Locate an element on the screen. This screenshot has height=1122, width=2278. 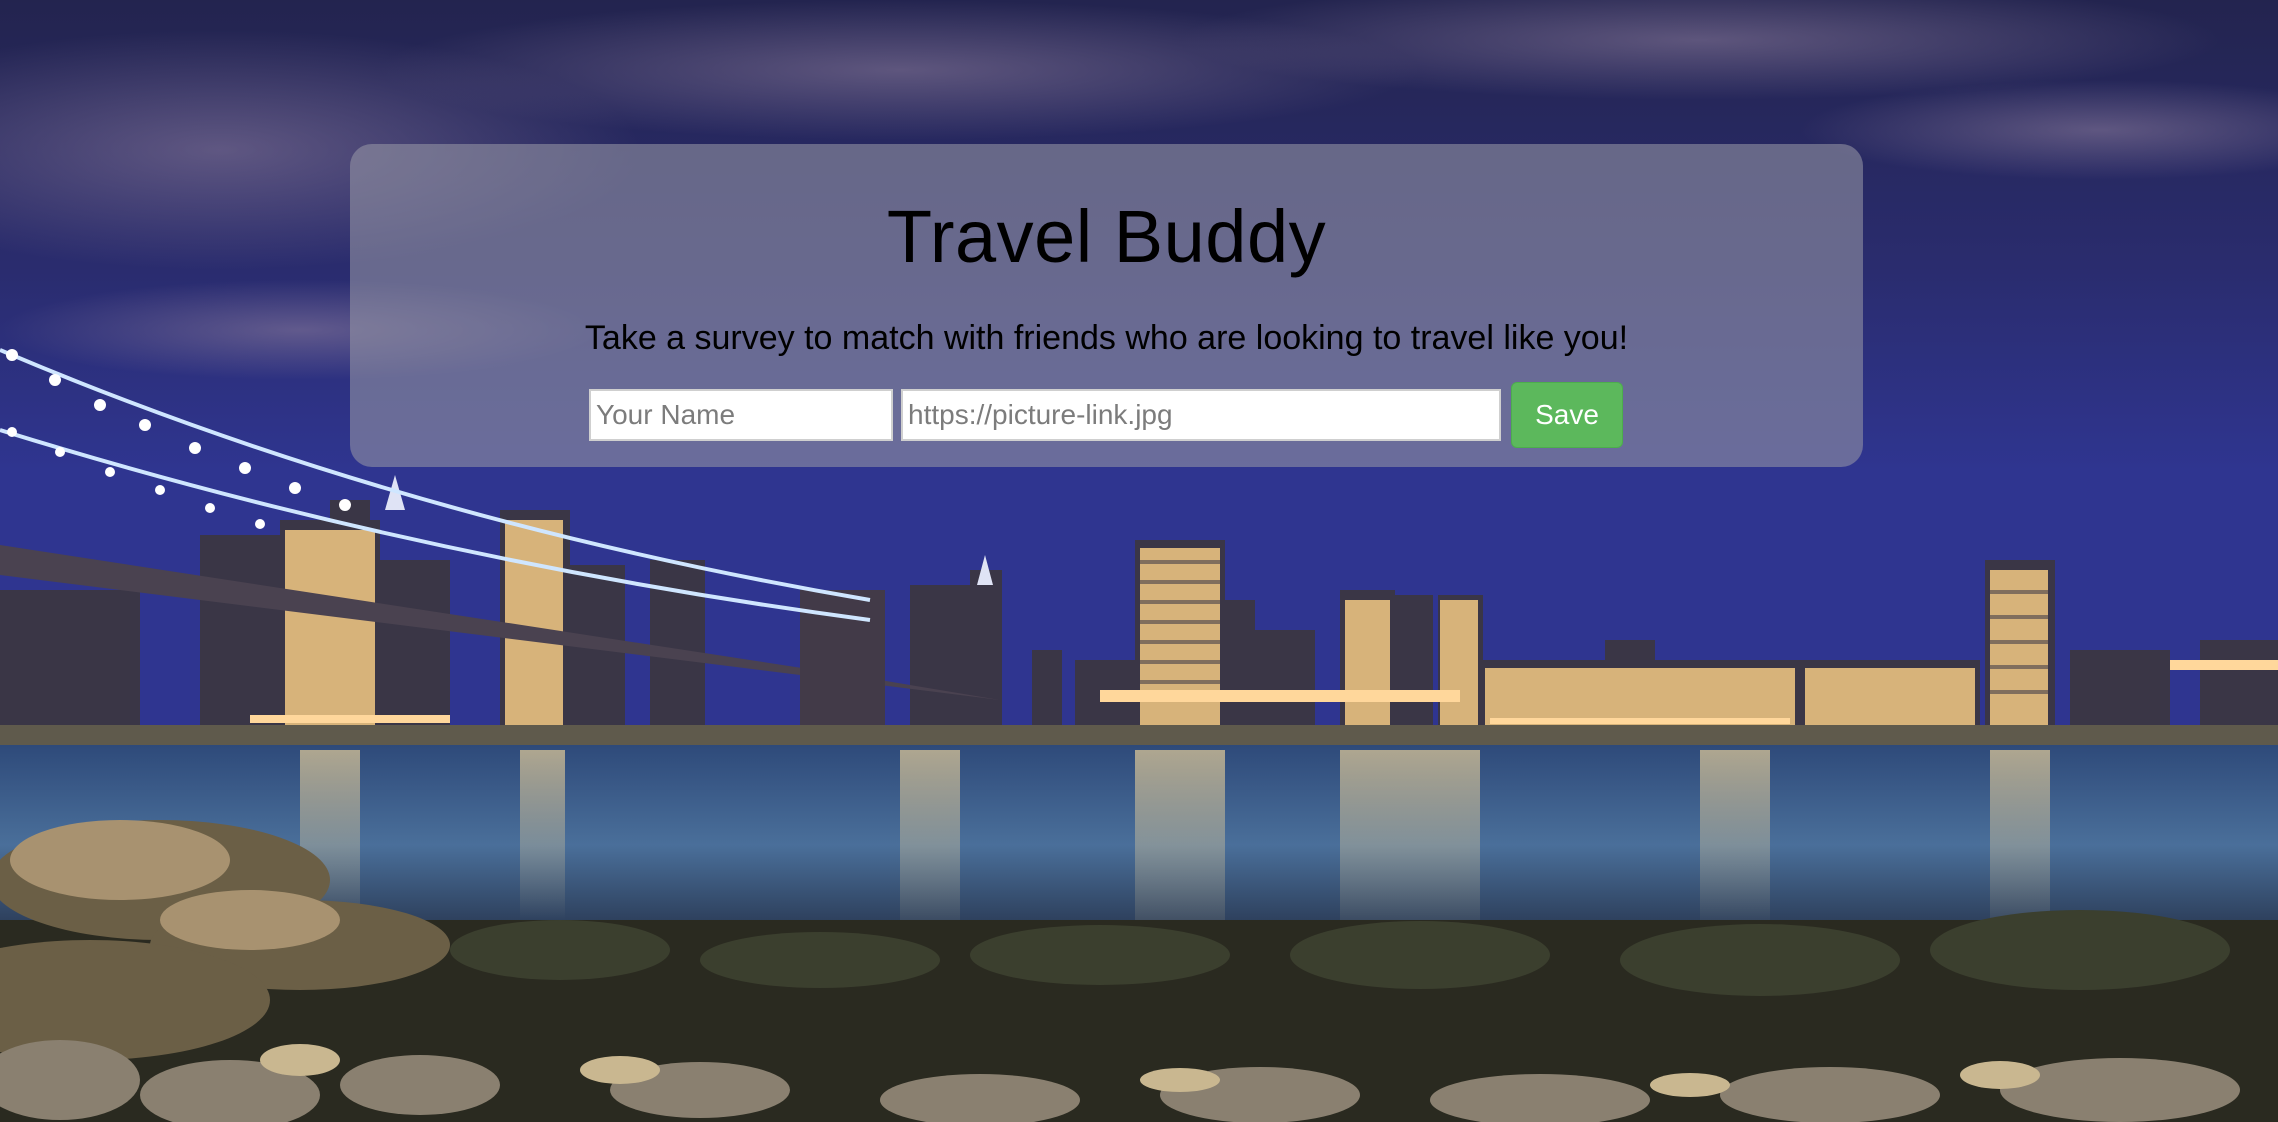
profile-form: Save is located at coordinates (1106, 415).